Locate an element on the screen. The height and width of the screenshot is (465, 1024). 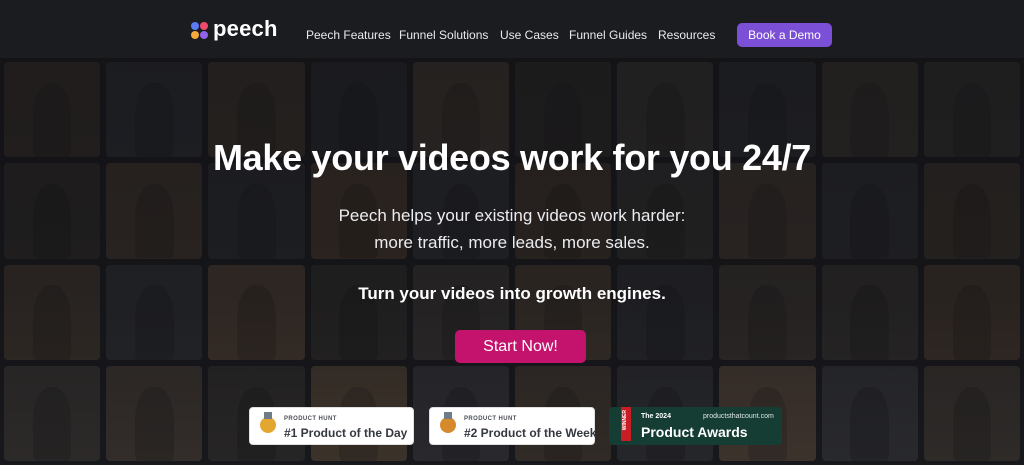
nav-link-resources: Resources is located at coordinates (686, 35).